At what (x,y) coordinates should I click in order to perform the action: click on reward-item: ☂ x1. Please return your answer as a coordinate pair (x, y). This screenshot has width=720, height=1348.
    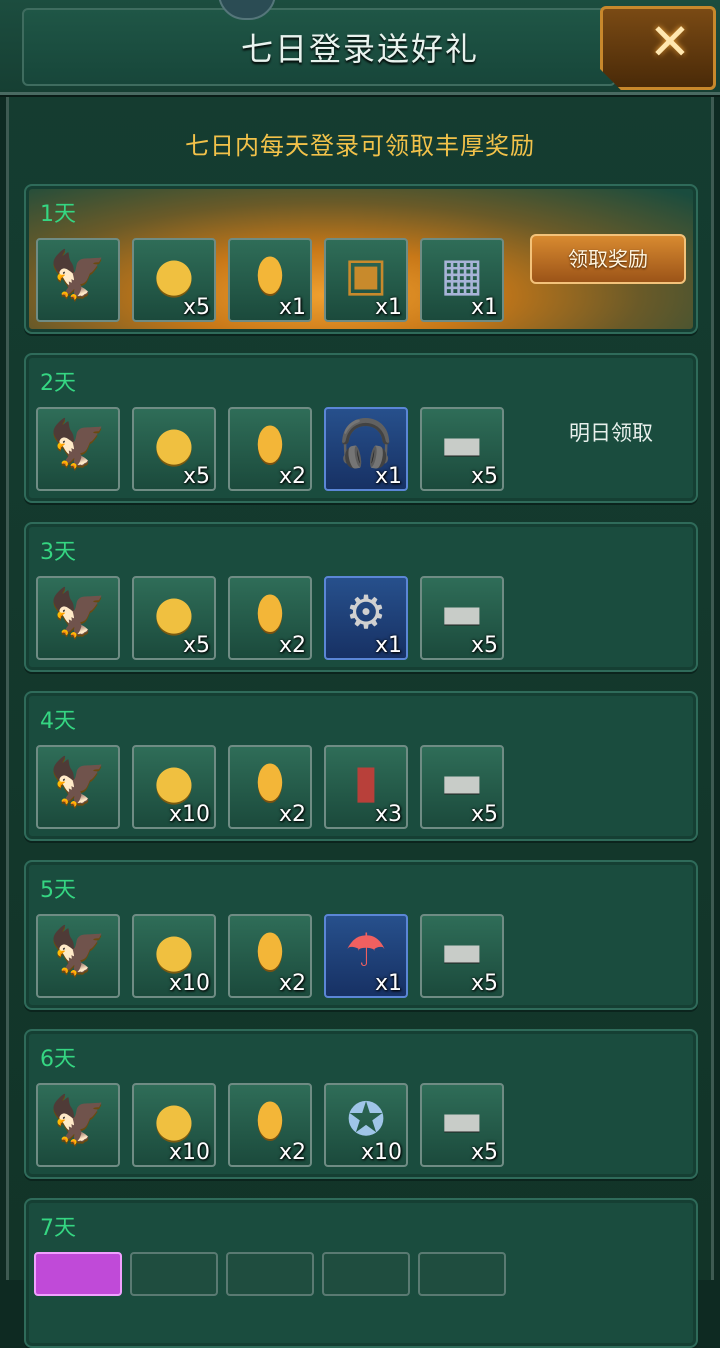
    Looking at the image, I should click on (366, 956).